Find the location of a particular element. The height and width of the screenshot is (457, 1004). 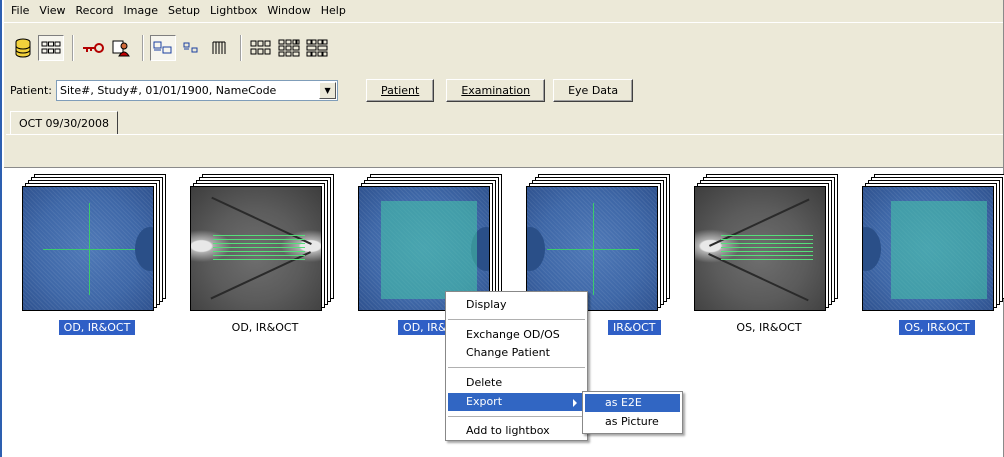

patient-card-button is located at coordinates (121, 48).